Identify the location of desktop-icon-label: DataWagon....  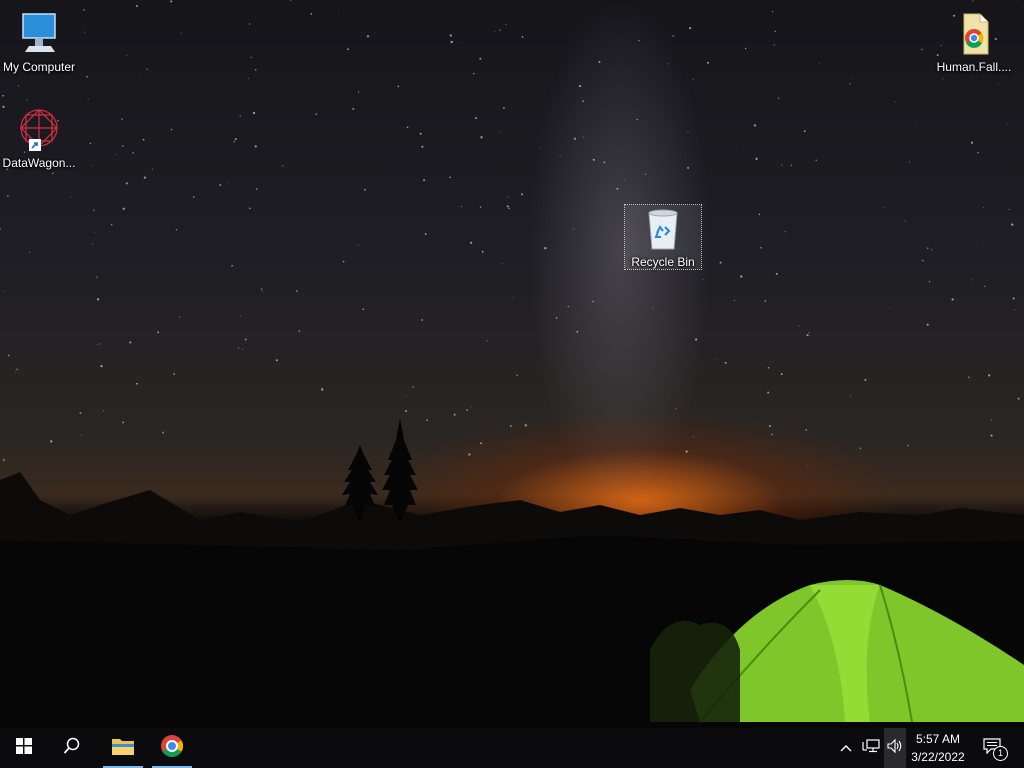
(39, 163).